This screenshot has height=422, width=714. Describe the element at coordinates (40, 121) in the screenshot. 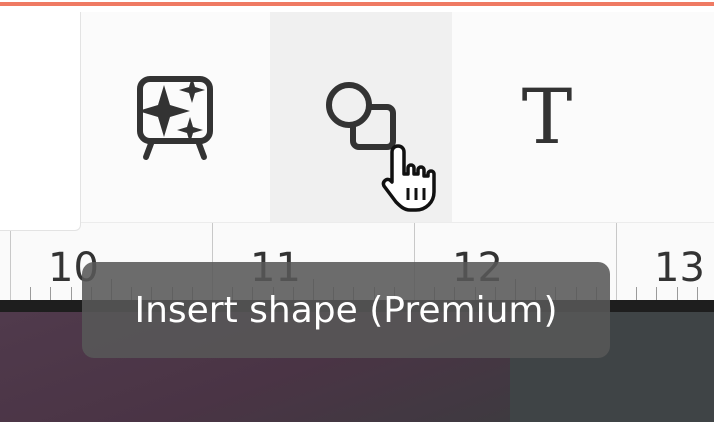

I see `left-panel` at that location.